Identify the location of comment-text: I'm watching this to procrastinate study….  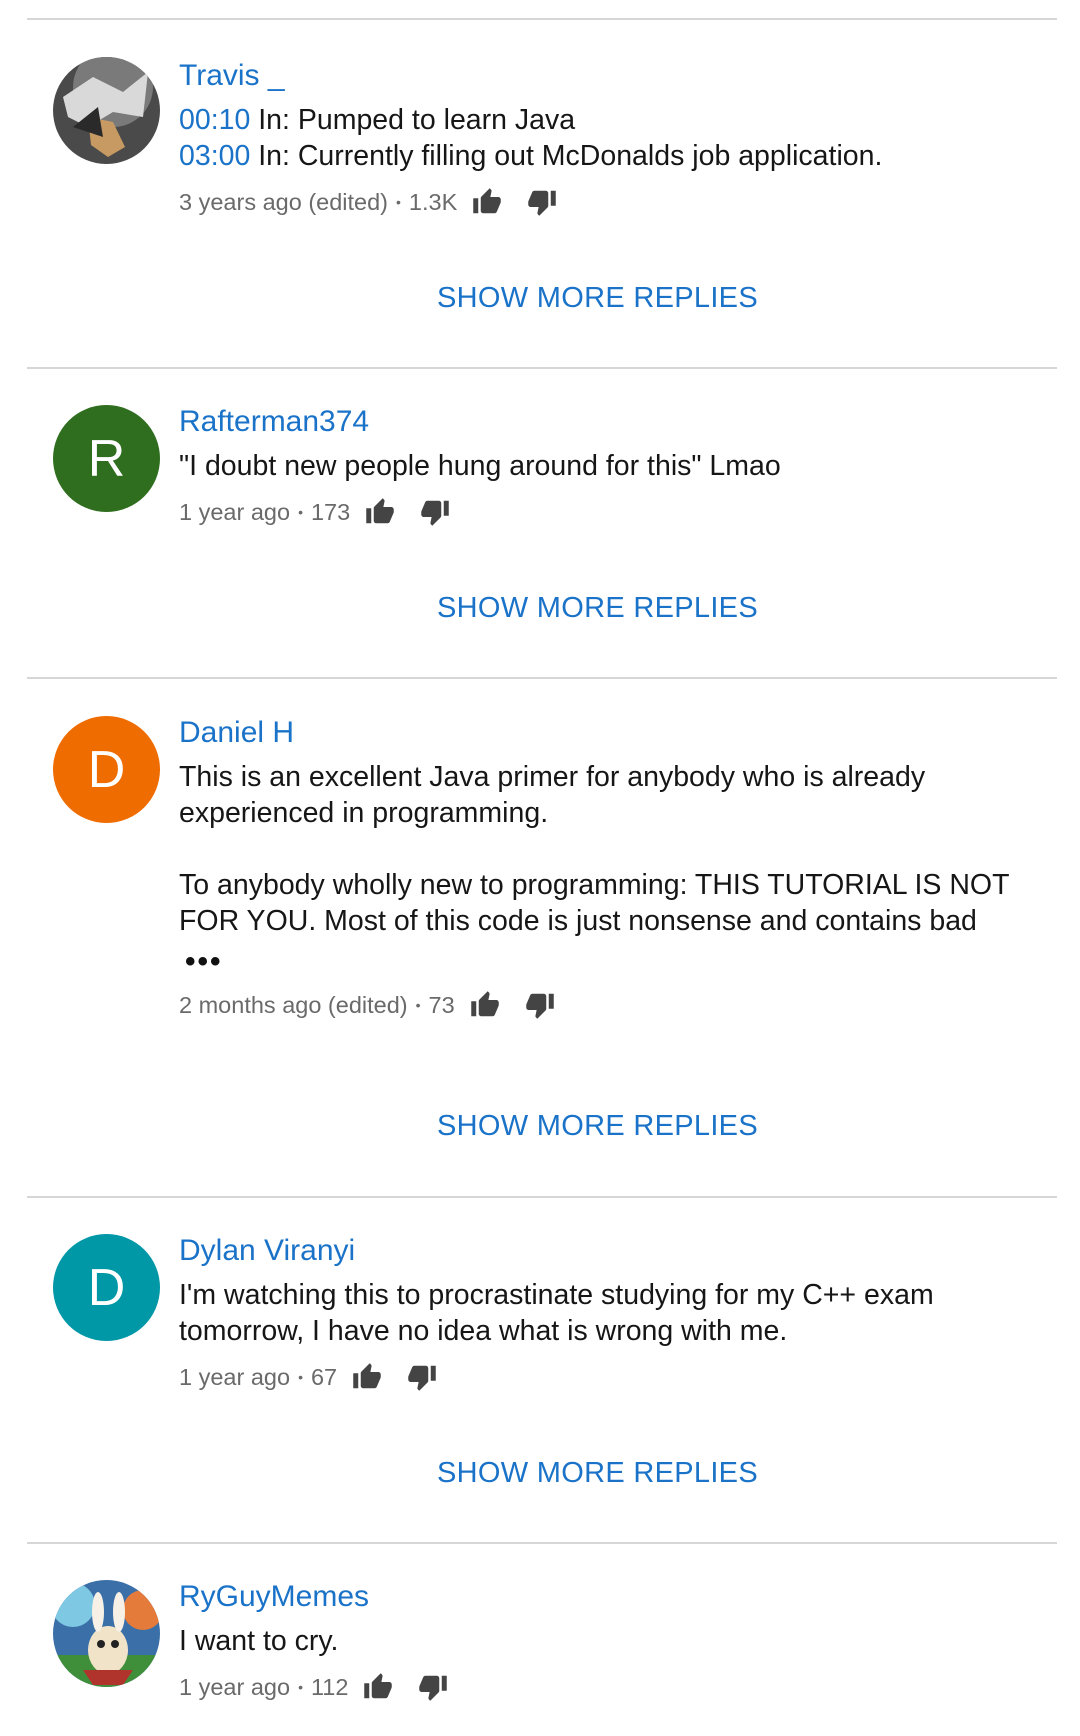
(560, 1313).